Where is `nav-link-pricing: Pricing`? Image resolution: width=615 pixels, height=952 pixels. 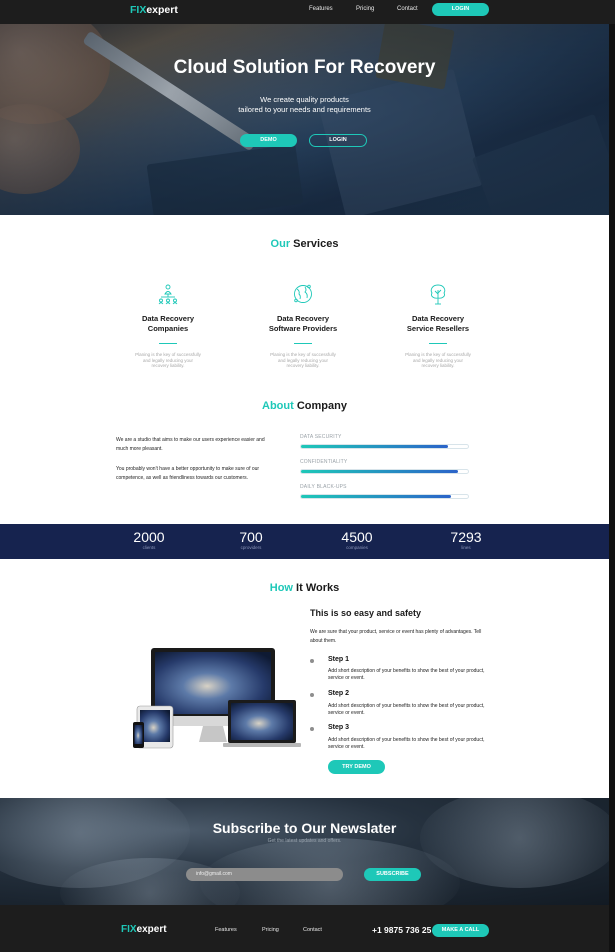
nav-link-pricing: Pricing is located at coordinates (365, 9).